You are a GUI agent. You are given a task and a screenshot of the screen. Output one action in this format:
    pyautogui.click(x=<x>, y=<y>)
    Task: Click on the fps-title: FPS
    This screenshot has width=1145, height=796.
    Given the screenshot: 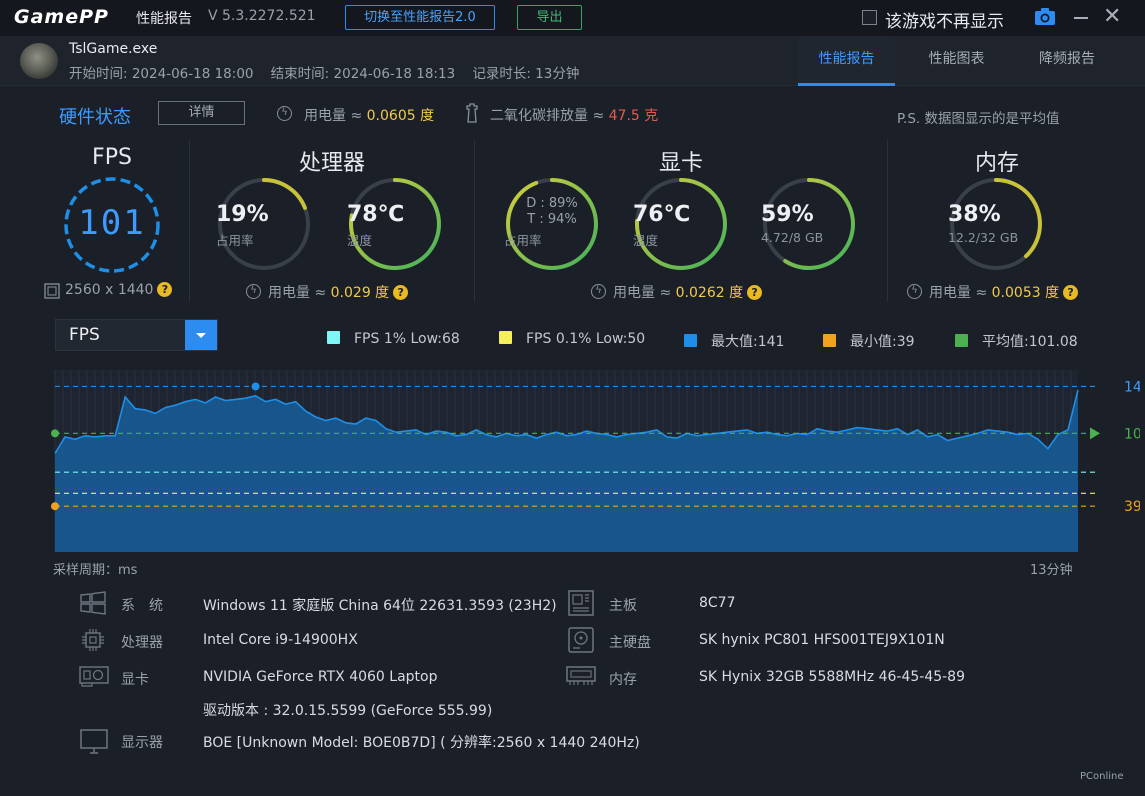 What is the action you would take?
    pyautogui.click(x=112, y=157)
    